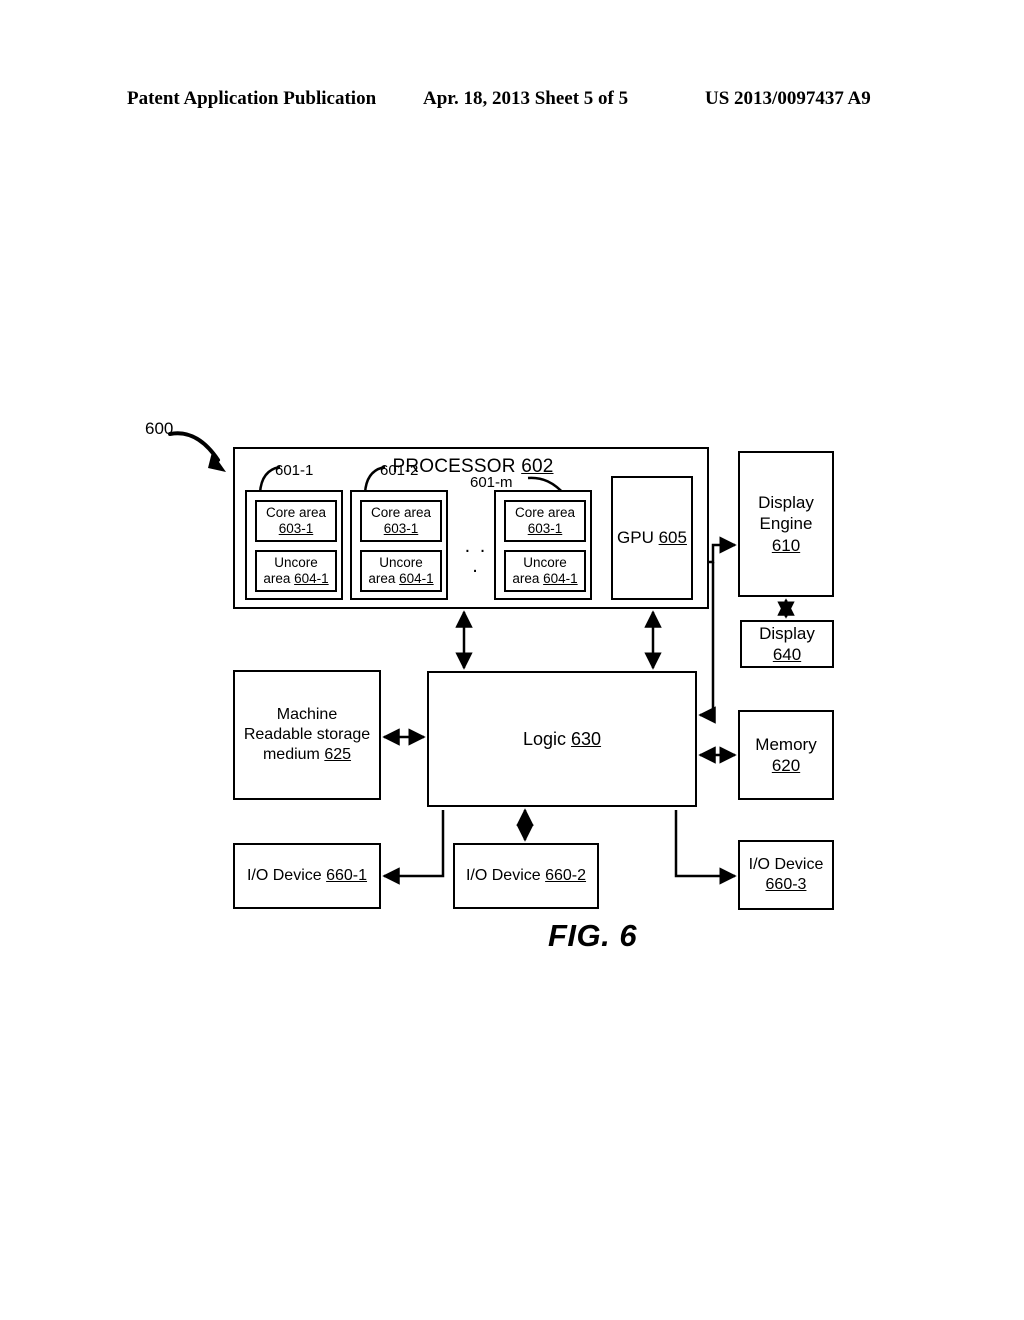 This screenshot has width=1024, height=1320. I want to click on core-ellipsis: . . ., so click(476, 556).